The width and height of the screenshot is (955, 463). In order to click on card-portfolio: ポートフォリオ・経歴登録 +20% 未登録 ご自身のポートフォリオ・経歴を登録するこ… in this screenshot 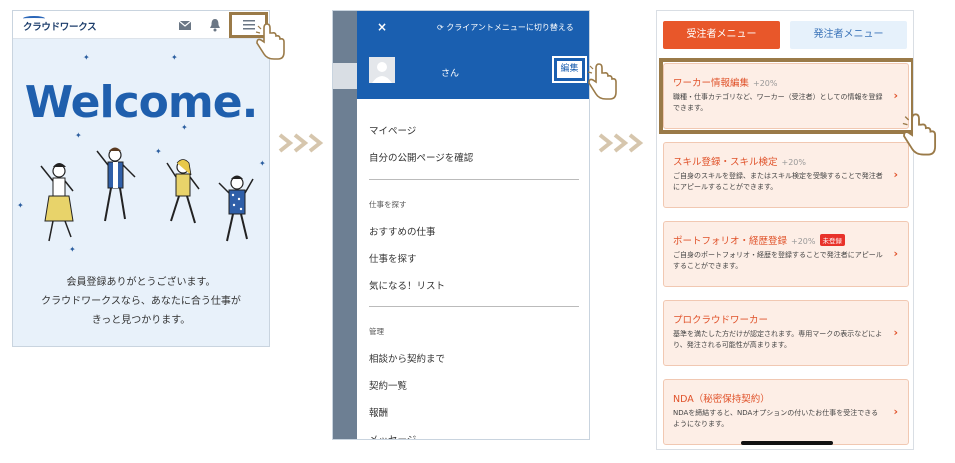, I will do `click(786, 254)`.